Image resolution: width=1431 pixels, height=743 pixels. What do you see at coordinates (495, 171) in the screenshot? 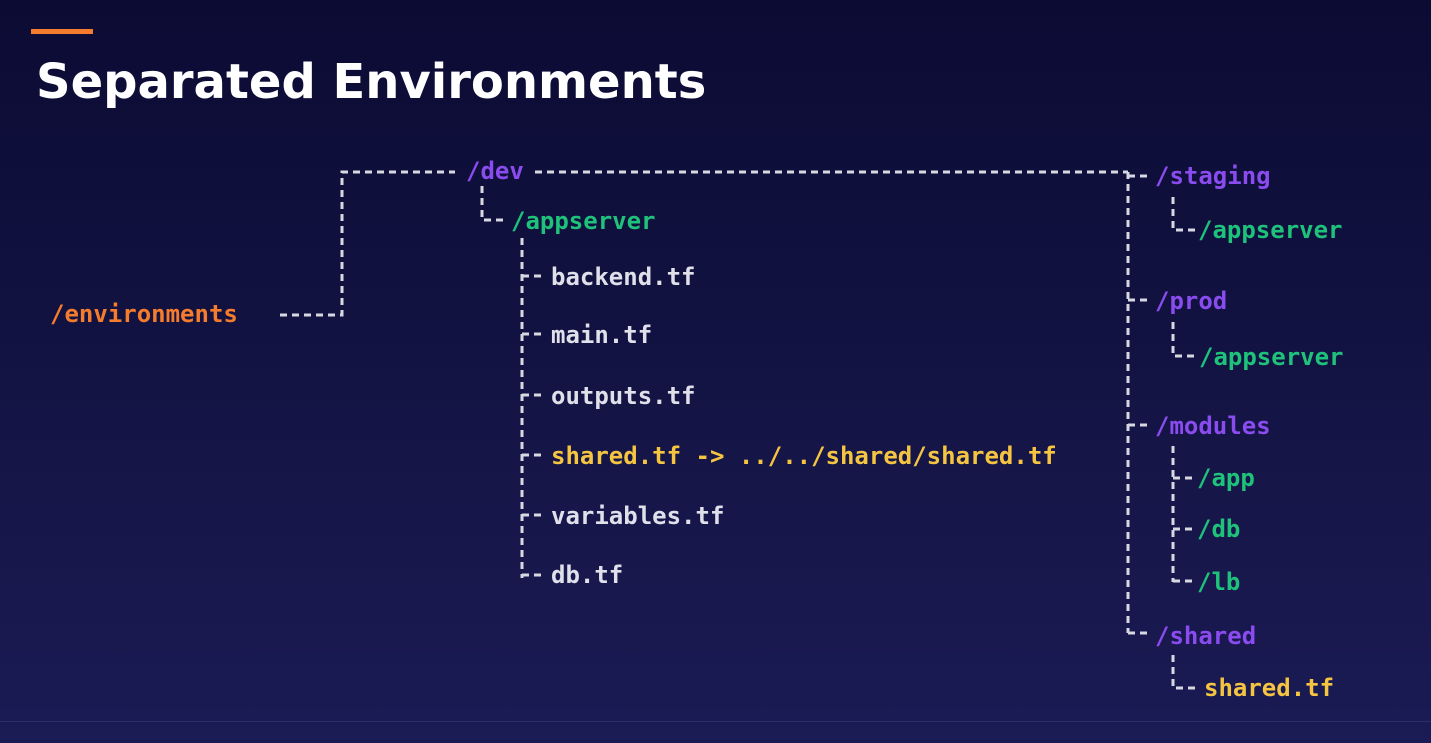
I see `dir-dev: /dev` at bounding box center [495, 171].